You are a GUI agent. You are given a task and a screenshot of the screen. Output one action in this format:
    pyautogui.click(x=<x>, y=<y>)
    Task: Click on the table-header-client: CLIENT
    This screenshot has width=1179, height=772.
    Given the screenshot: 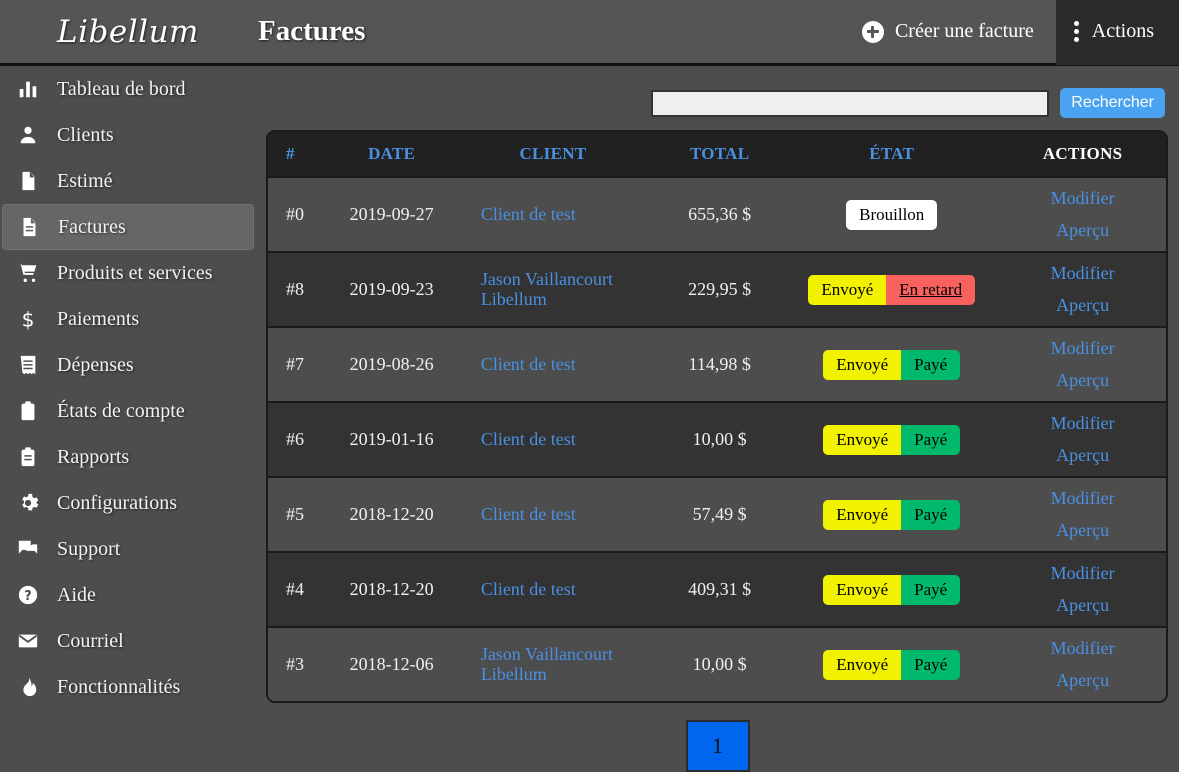 What is the action you would take?
    pyautogui.click(x=553, y=154)
    